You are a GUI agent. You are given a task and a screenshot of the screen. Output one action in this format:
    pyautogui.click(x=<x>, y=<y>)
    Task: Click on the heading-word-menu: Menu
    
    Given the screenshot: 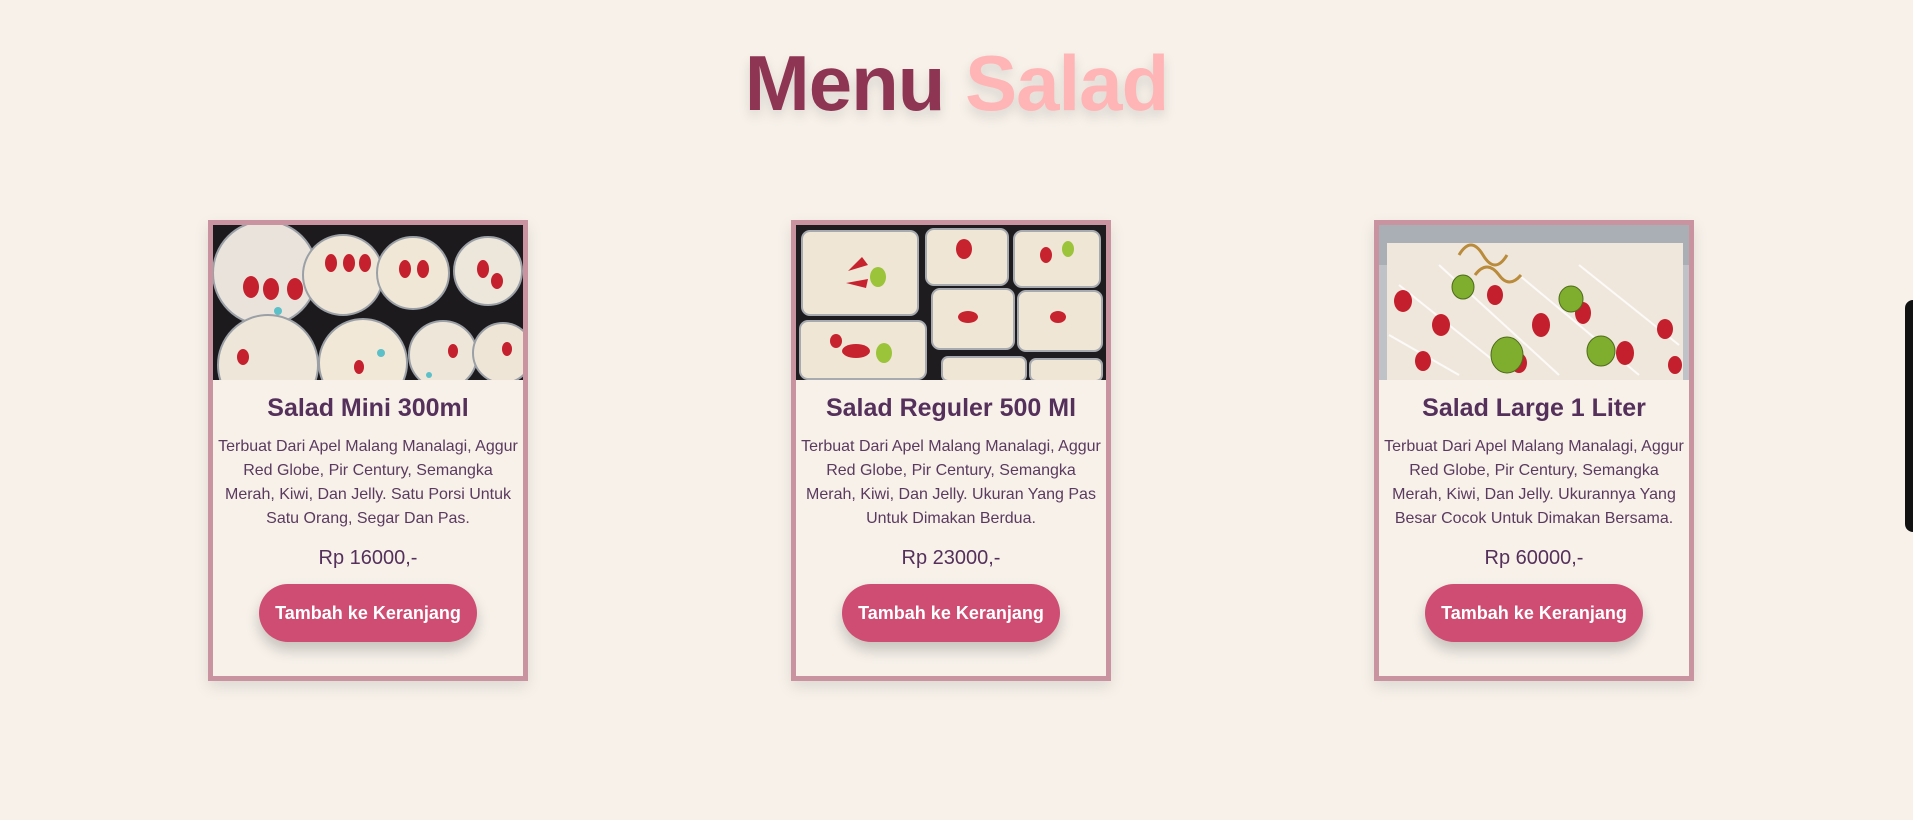 What is the action you would take?
    pyautogui.click(x=845, y=83)
    